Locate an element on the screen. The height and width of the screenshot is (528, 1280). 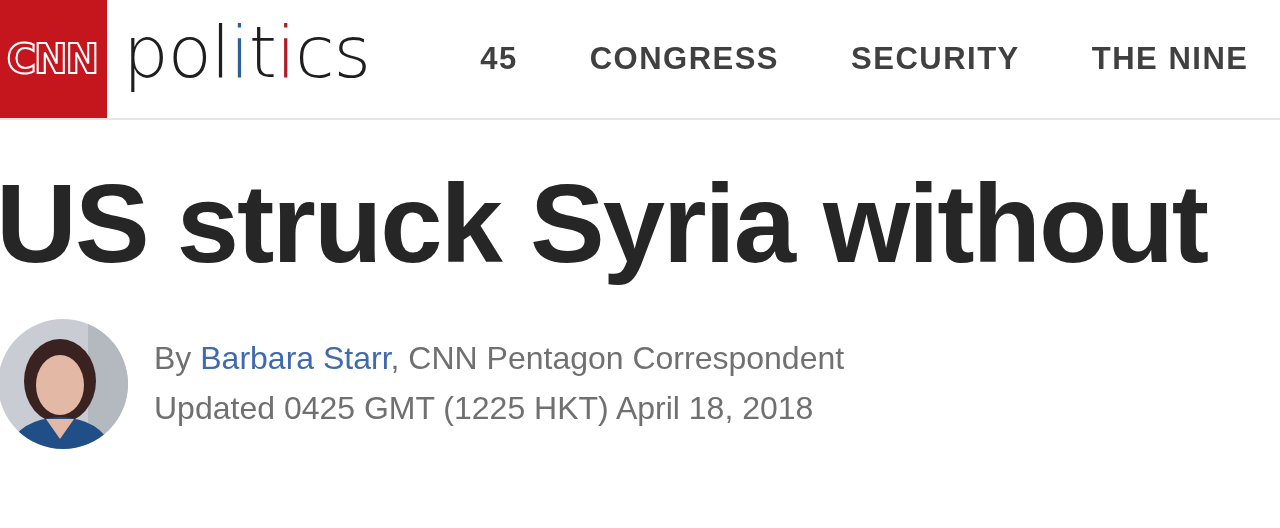
author-link: Barbara Starr is located at coordinates (295, 358).